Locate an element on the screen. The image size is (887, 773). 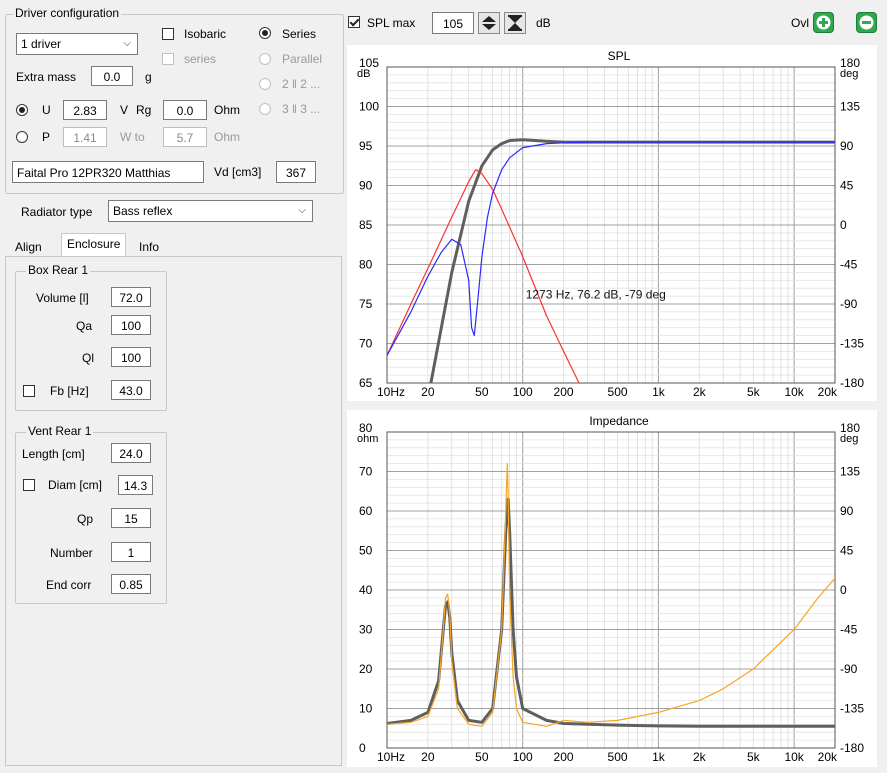
diam-label: Diam [cm] is located at coordinates (75, 485).